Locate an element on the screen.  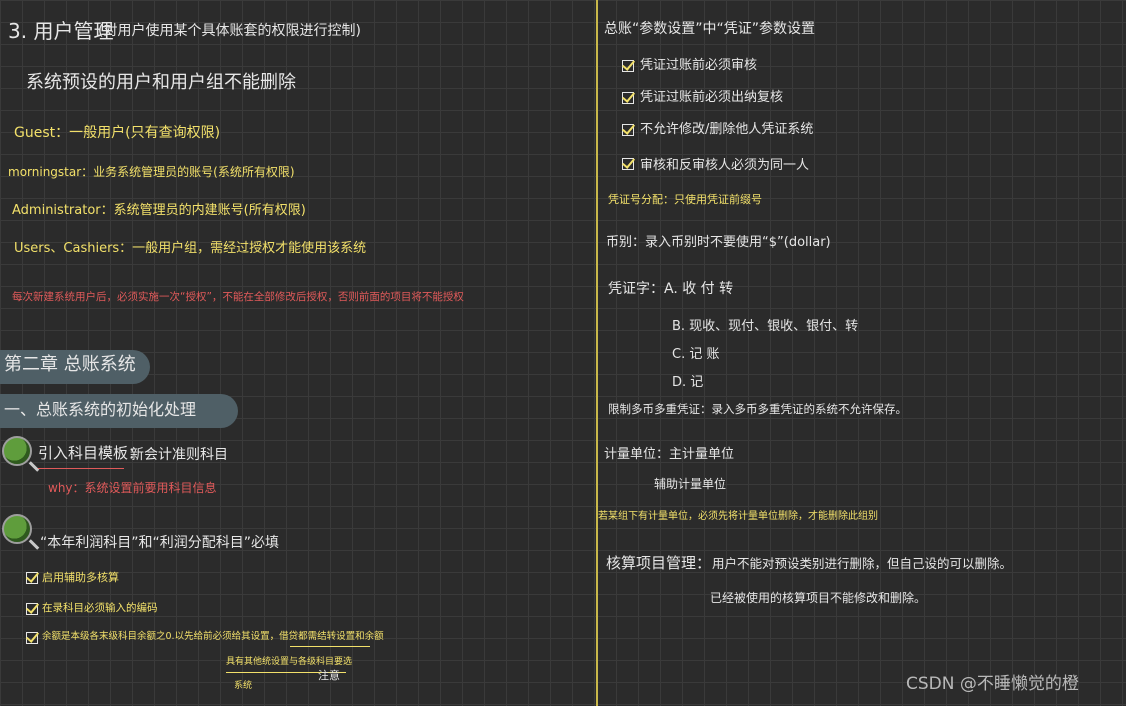
voucher-word-c: C. 记 账 is located at coordinates (696, 354).